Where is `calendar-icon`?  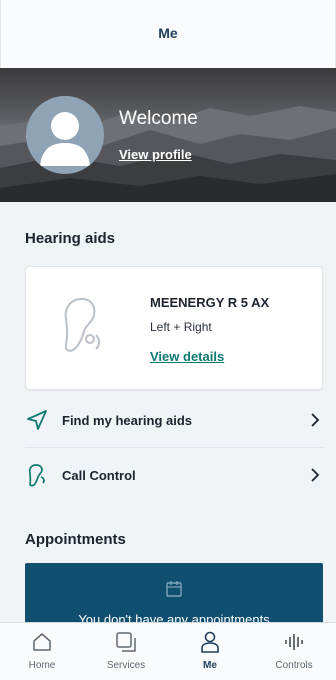
calendar-icon is located at coordinates (174, 589).